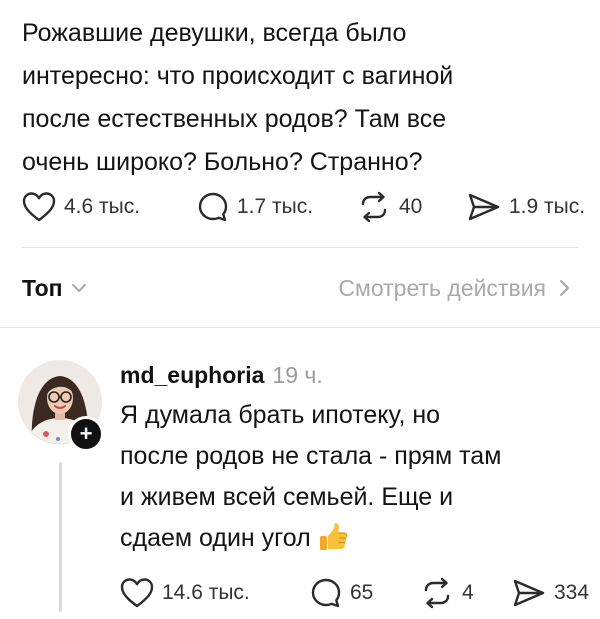 Image resolution: width=600 pixels, height=619 pixels. Describe the element at coordinates (214, 33) in the screenshot. I see `post-text-line: Рожавшие девушки, всегда было` at that location.